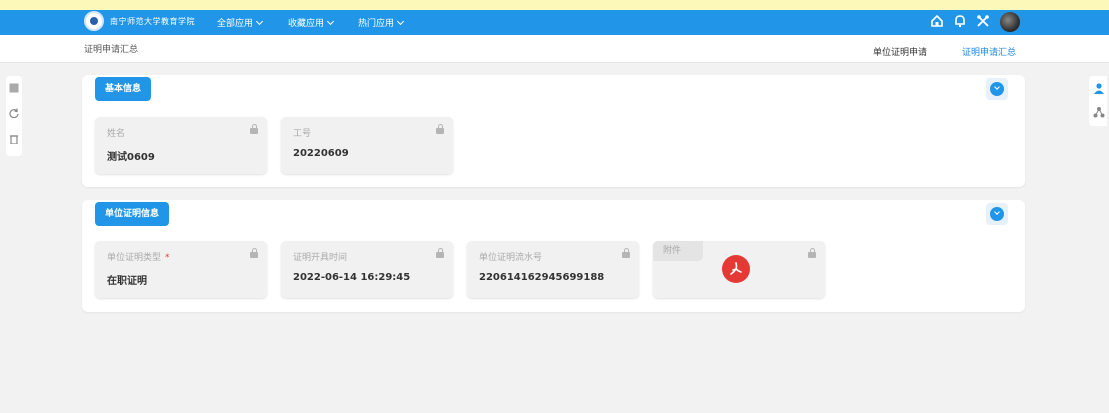 This screenshot has height=413, width=1109. What do you see at coordinates (554, 49) in the screenshot?
I see `sub-header` at bounding box center [554, 49].